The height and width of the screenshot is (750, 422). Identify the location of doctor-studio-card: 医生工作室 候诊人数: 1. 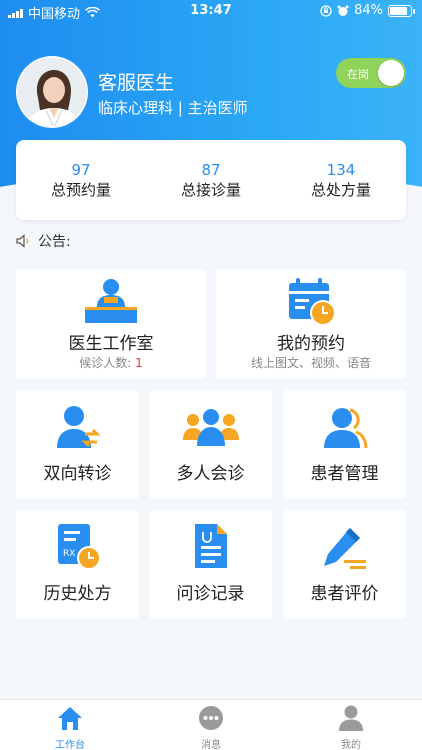
(111, 324).